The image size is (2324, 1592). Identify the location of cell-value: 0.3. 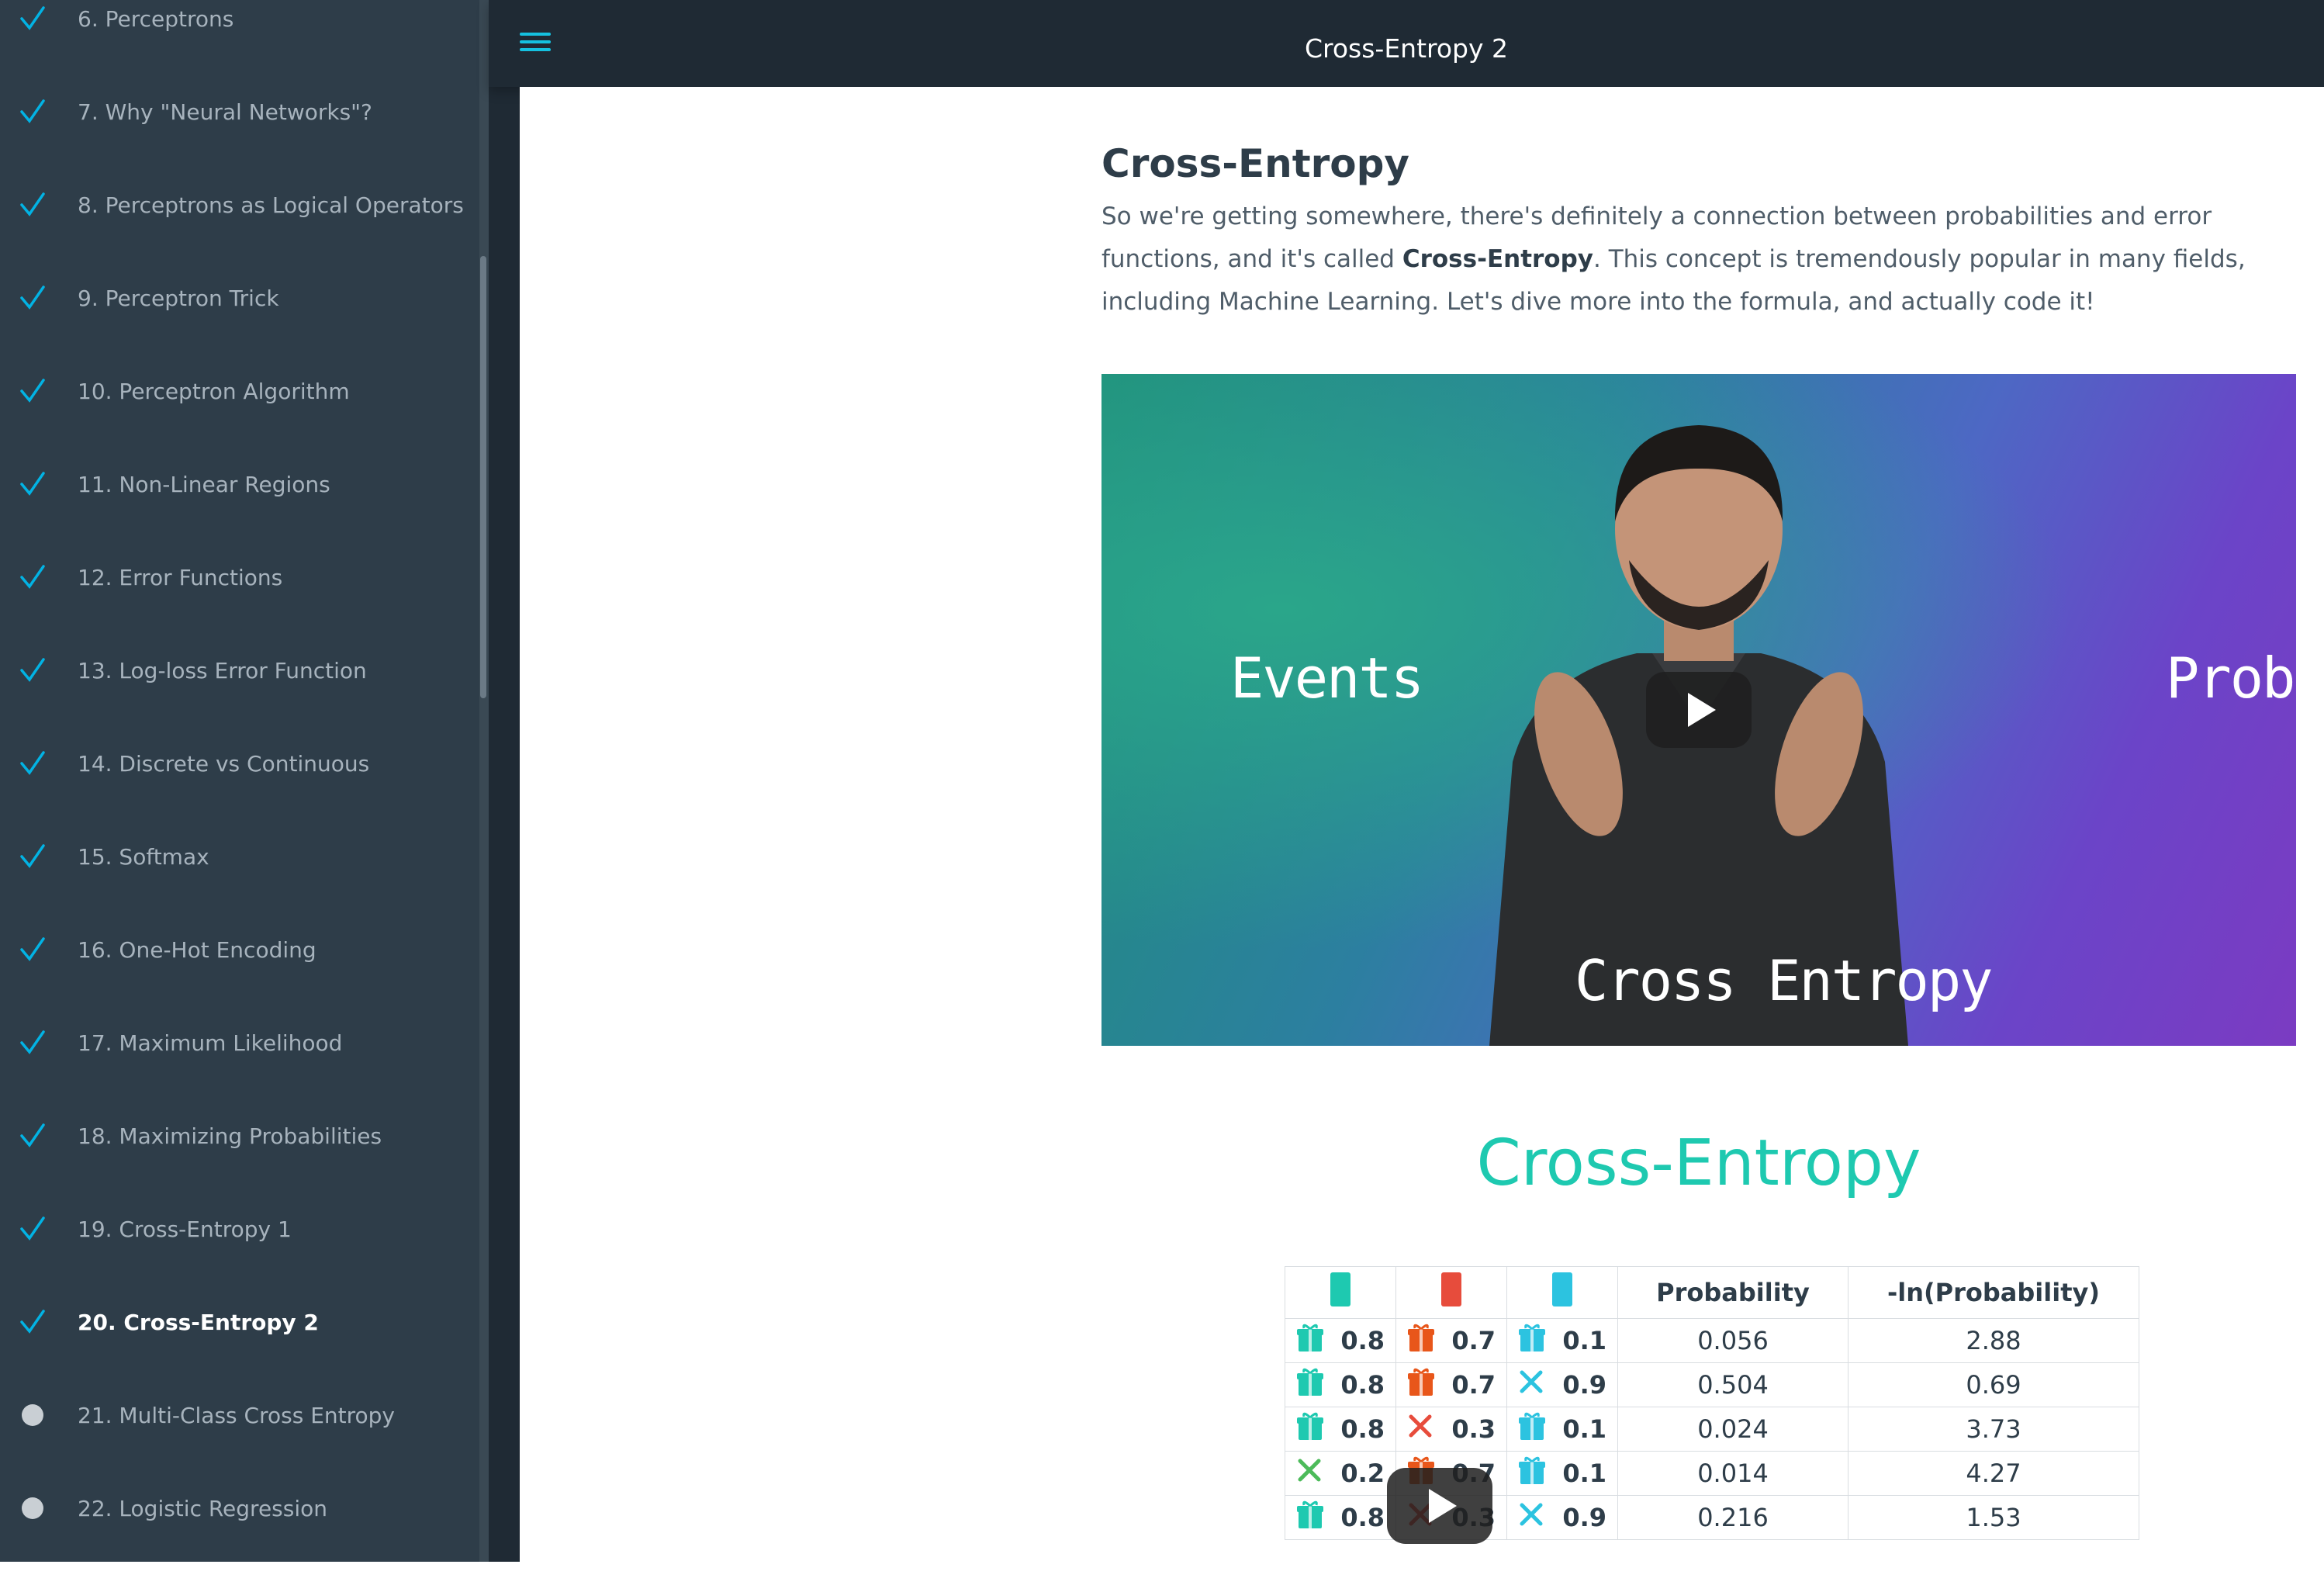
(1473, 1429).